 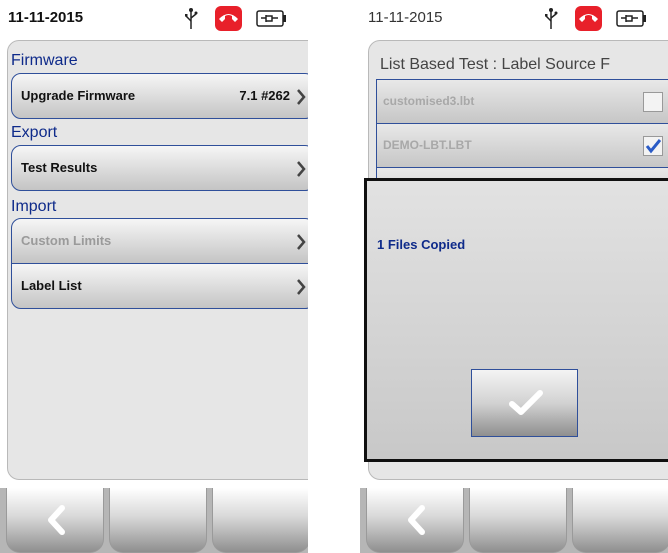 I want to click on test-results-button: Test Results, so click(x=159, y=168).